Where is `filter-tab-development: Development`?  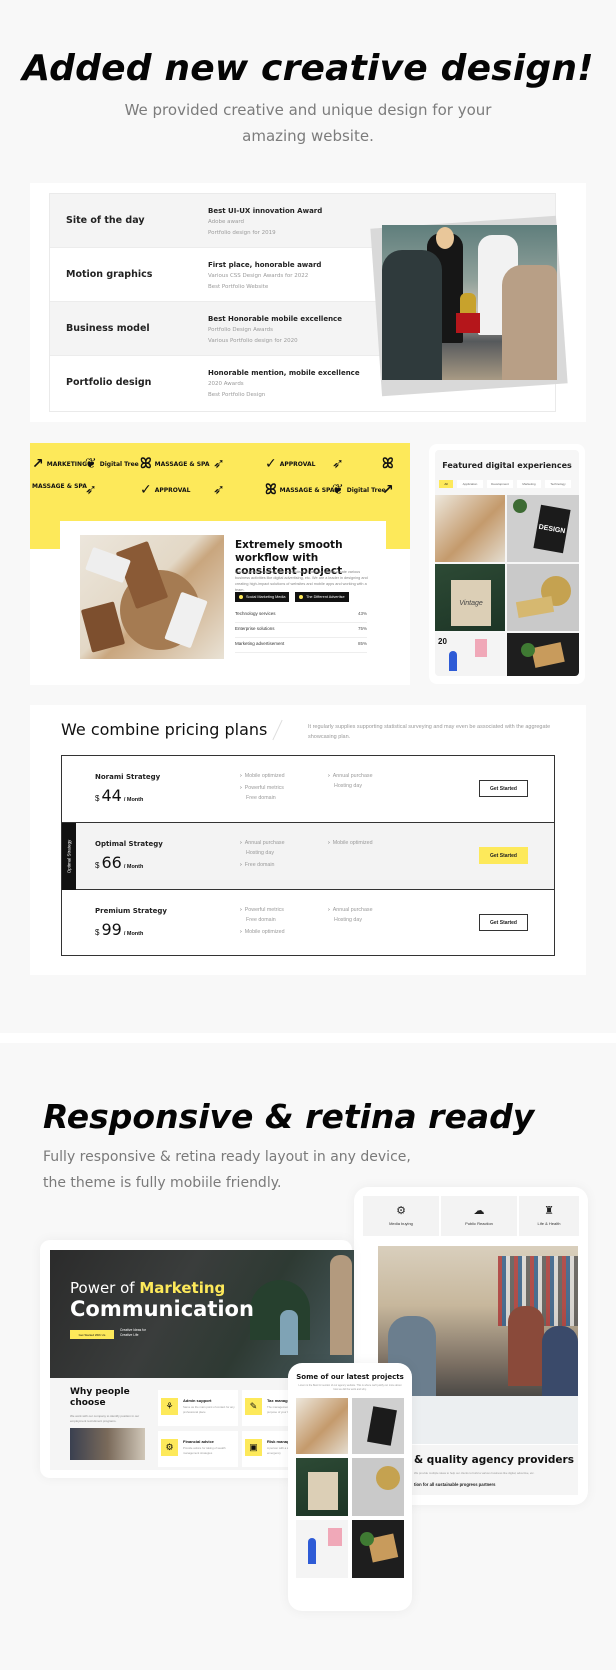
filter-tab-development: Development is located at coordinates (500, 484).